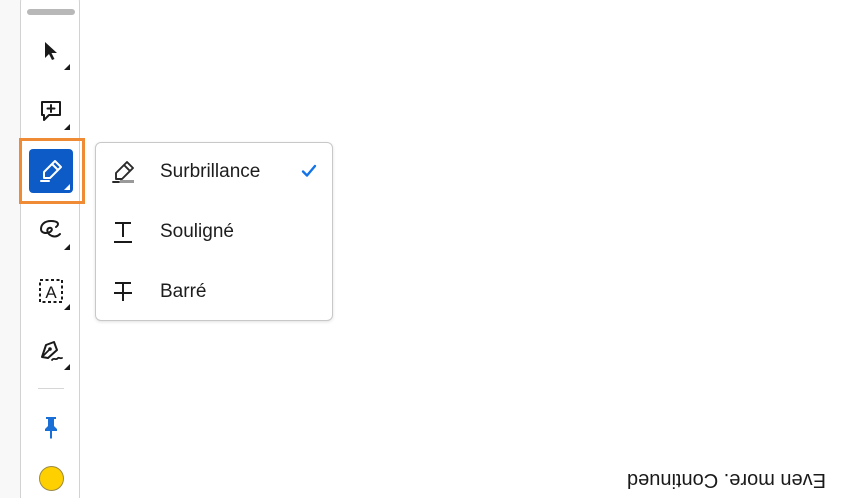  I want to click on checkmark-icon, so click(309, 170).